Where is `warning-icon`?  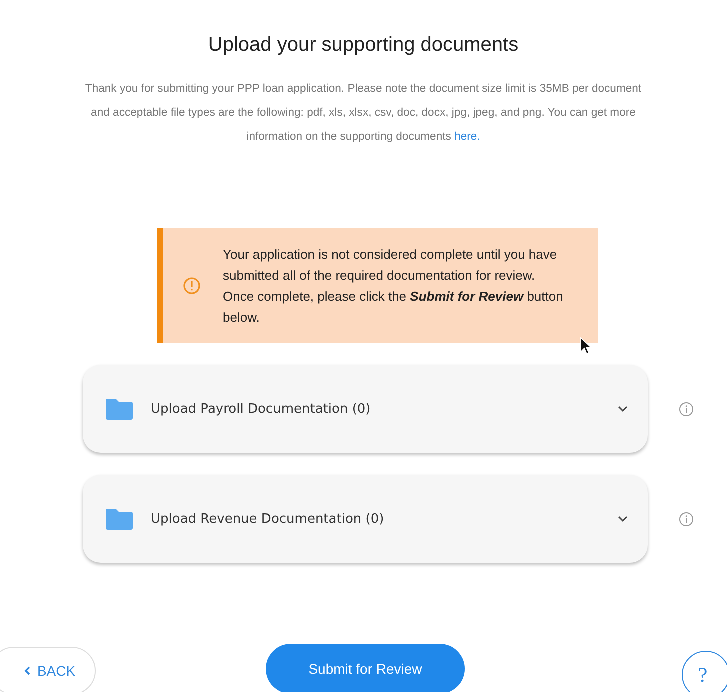
warning-icon is located at coordinates (192, 285).